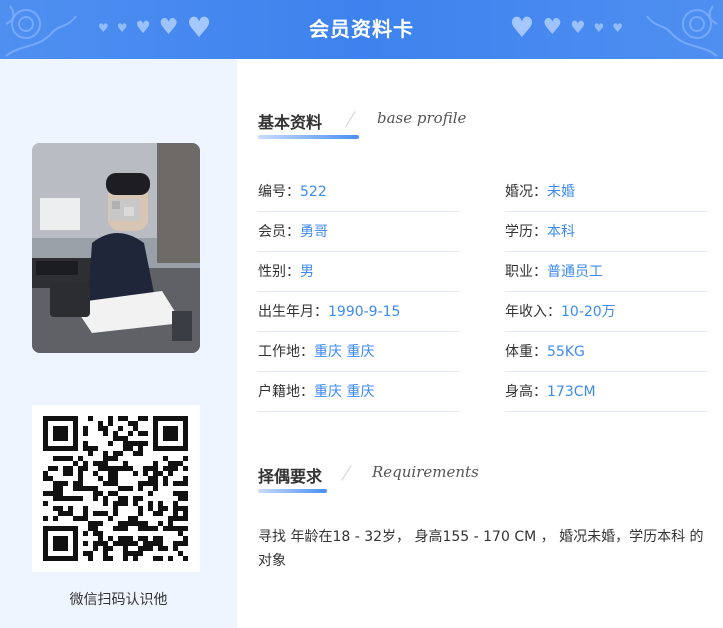 This screenshot has width=723, height=628. Describe the element at coordinates (561, 192) in the screenshot. I see `field-value: 未婚` at that location.